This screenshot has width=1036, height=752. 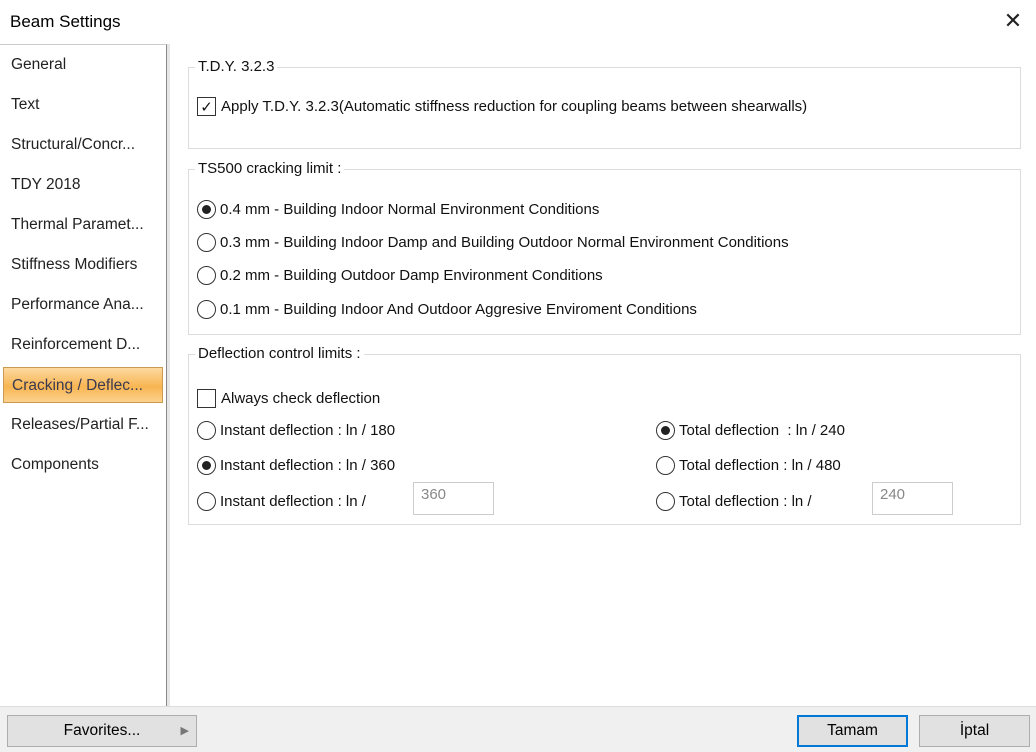 What do you see at coordinates (745, 501) in the screenshot?
I see `option-label: Total deflection : ln /` at bounding box center [745, 501].